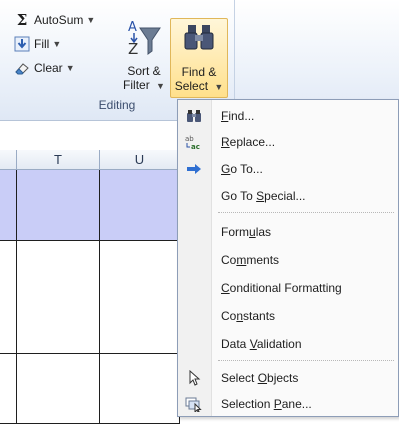 The image size is (399, 424). I want to click on column-header-s, so click(8, 160).